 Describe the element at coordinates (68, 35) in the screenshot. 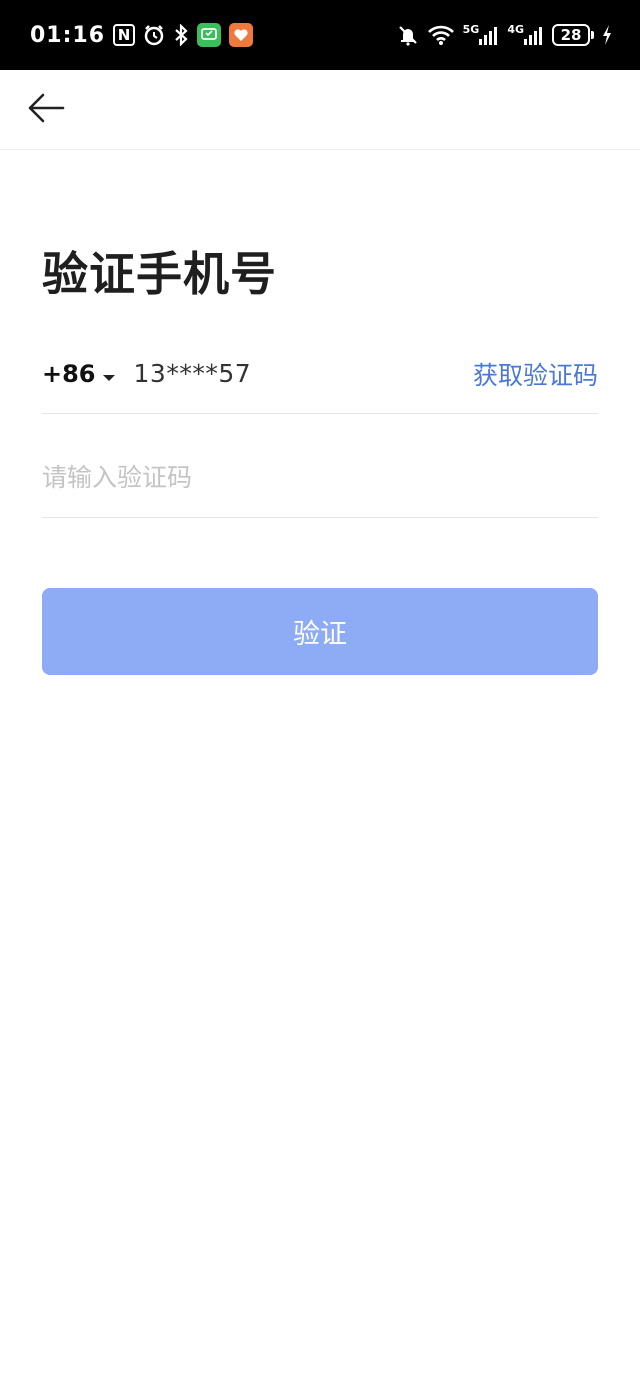

I see `status-time: 01:16` at that location.